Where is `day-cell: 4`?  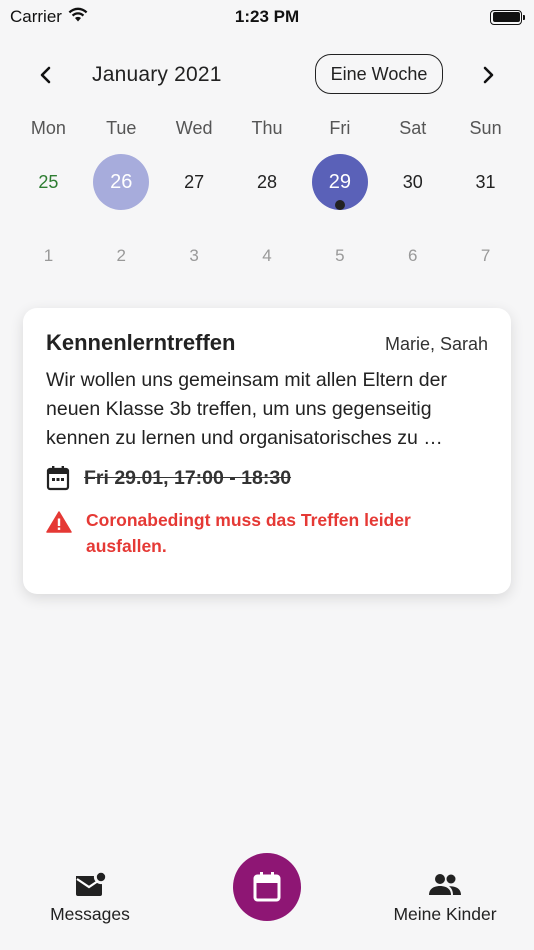
day-cell: 4 is located at coordinates (267, 256).